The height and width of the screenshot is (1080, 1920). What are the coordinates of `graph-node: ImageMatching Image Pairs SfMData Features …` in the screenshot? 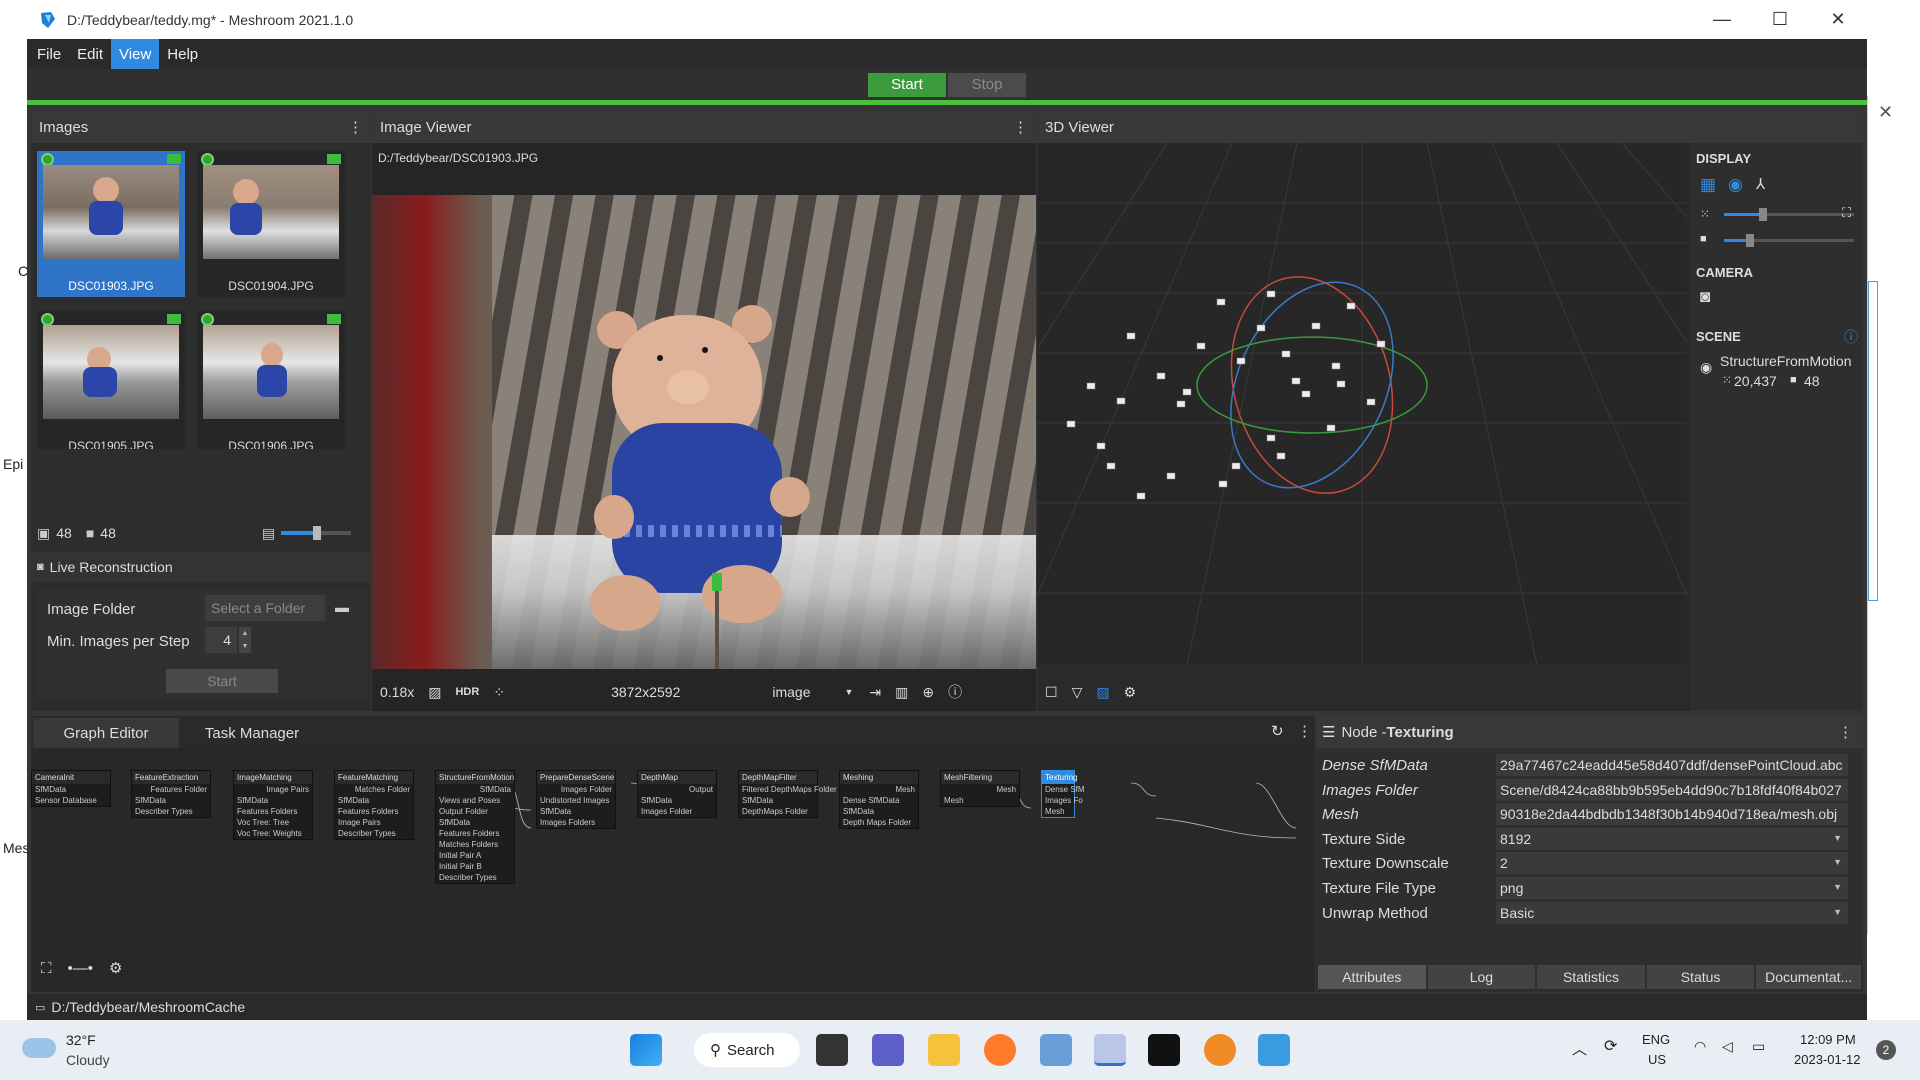 It's located at (273, 805).